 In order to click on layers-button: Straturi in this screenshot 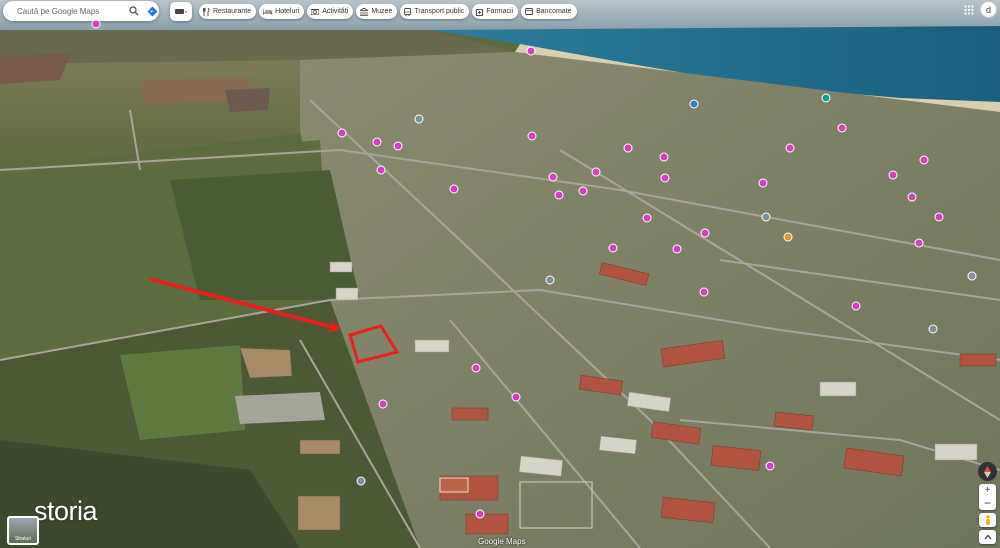, I will do `click(23, 530)`.